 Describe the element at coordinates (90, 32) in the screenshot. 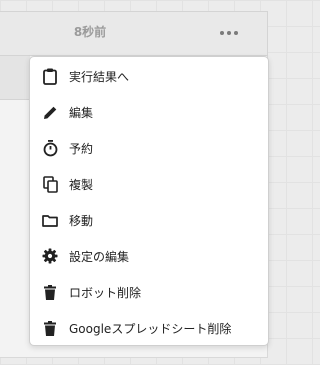

I see `last-run-timestamp: 8秒前` at that location.